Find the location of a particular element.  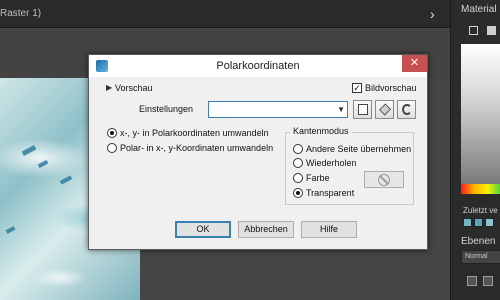

edge-color-button is located at coordinates (384, 179).